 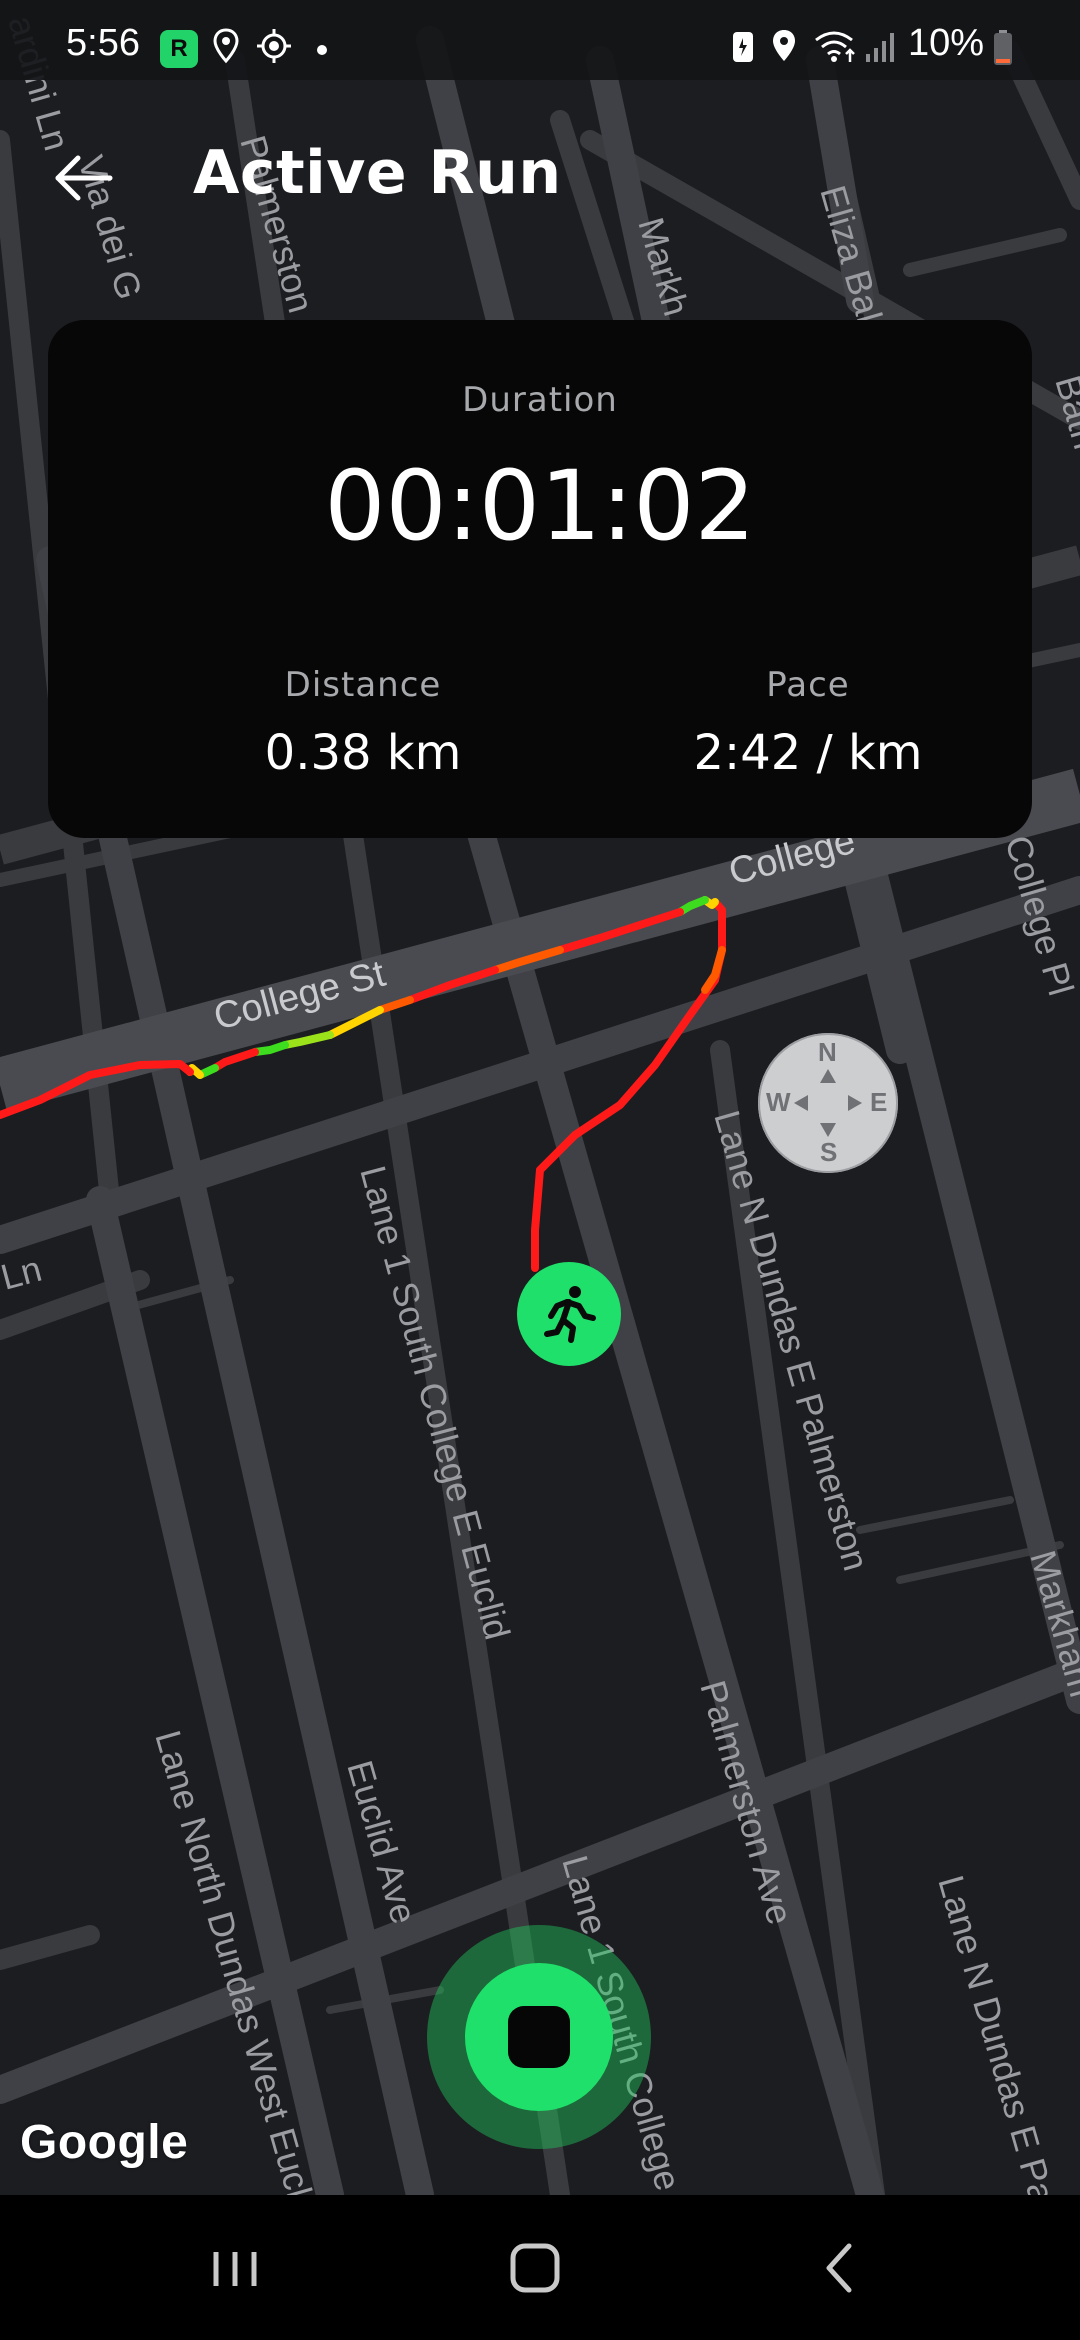 I want to click on stop-button-halo, so click(x=539, y=2037).